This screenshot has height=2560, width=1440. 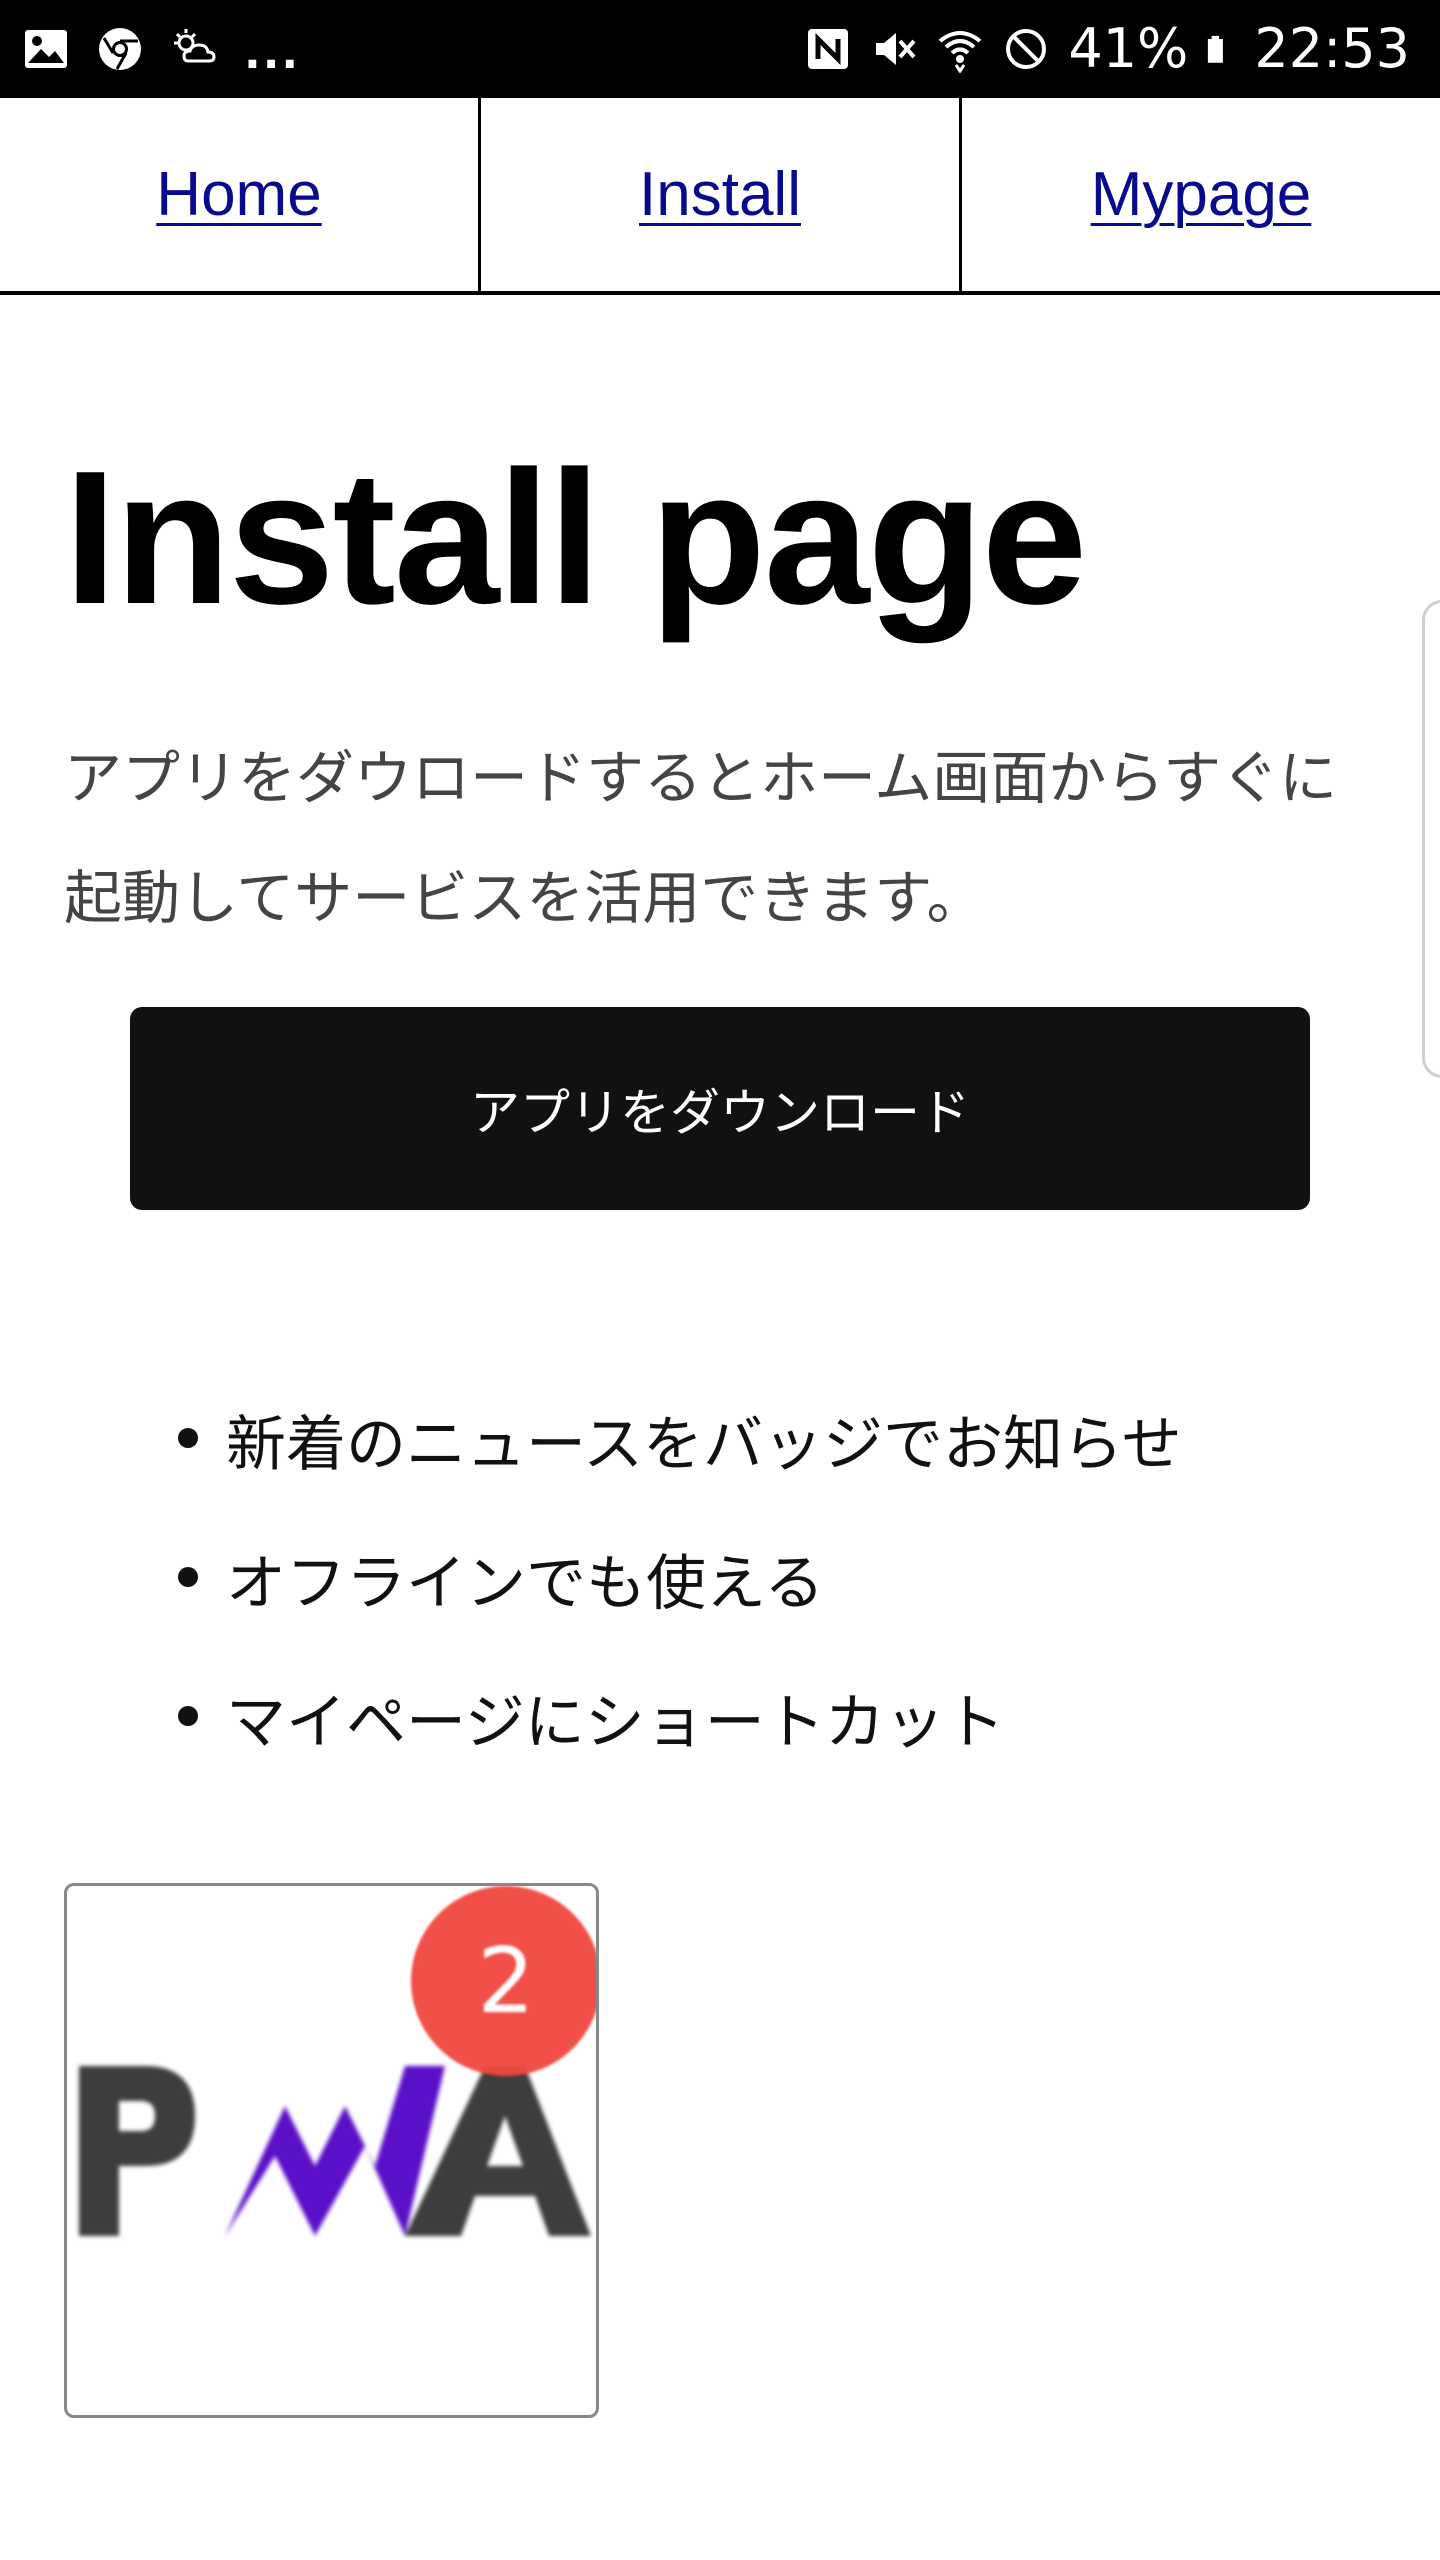 What do you see at coordinates (615, 1723) in the screenshot?
I see `feature-text: マイページにショートカット` at bounding box center [615, 1723].